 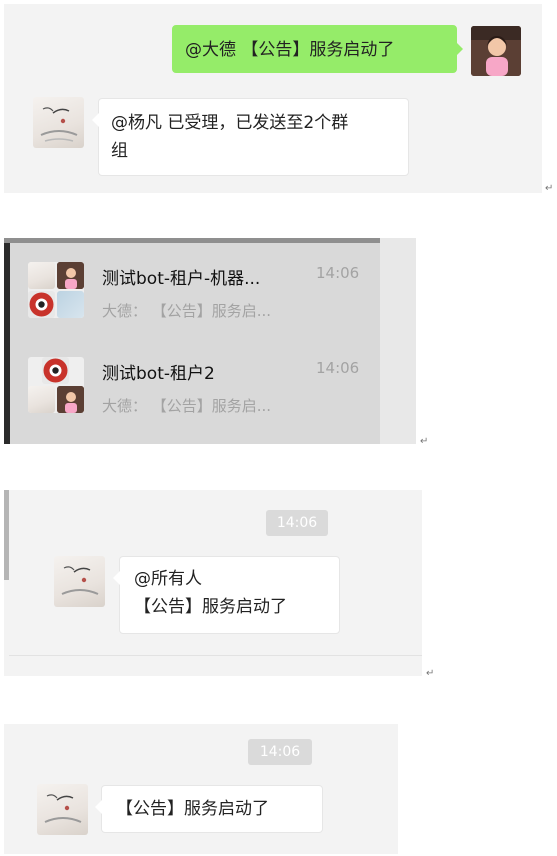 What do you see at coordinates (70, 304) in the screenshot?
I see `sky-photo-avatar-icon` at bounding box center [70, 304].